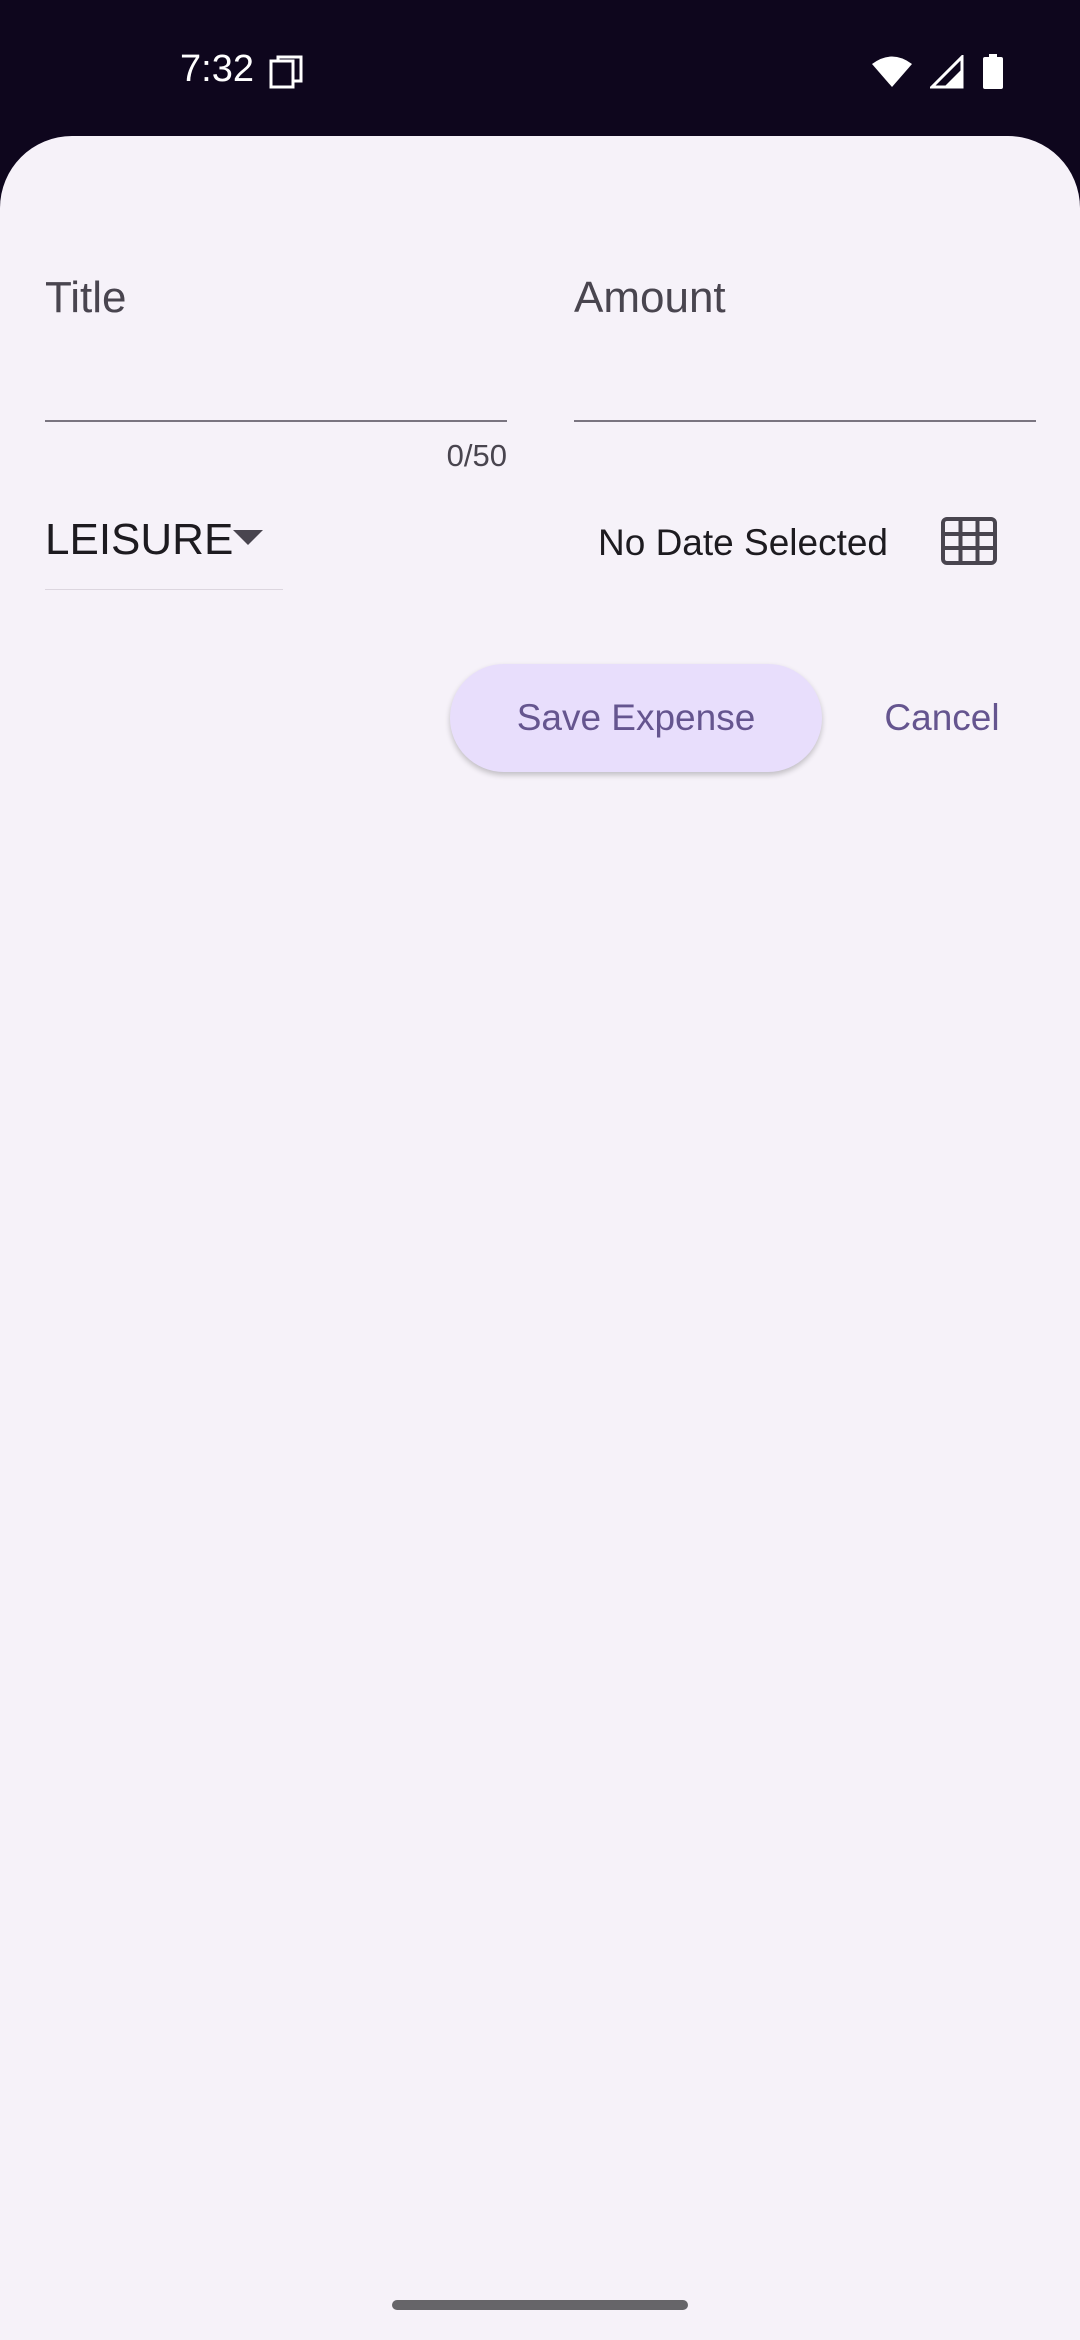  What do you see at coordinates (286, 72) in the screenshot?
I see `screenshot-icon` at bounding box center [286, 72].